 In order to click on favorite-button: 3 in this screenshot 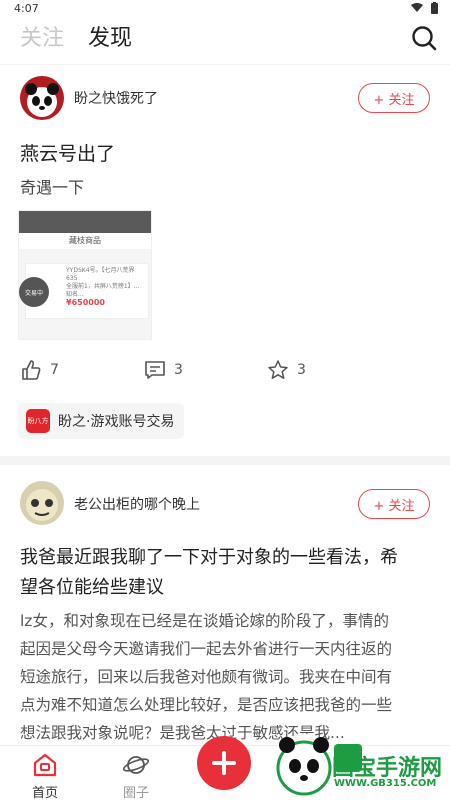, I will do `click(286, 370)`.